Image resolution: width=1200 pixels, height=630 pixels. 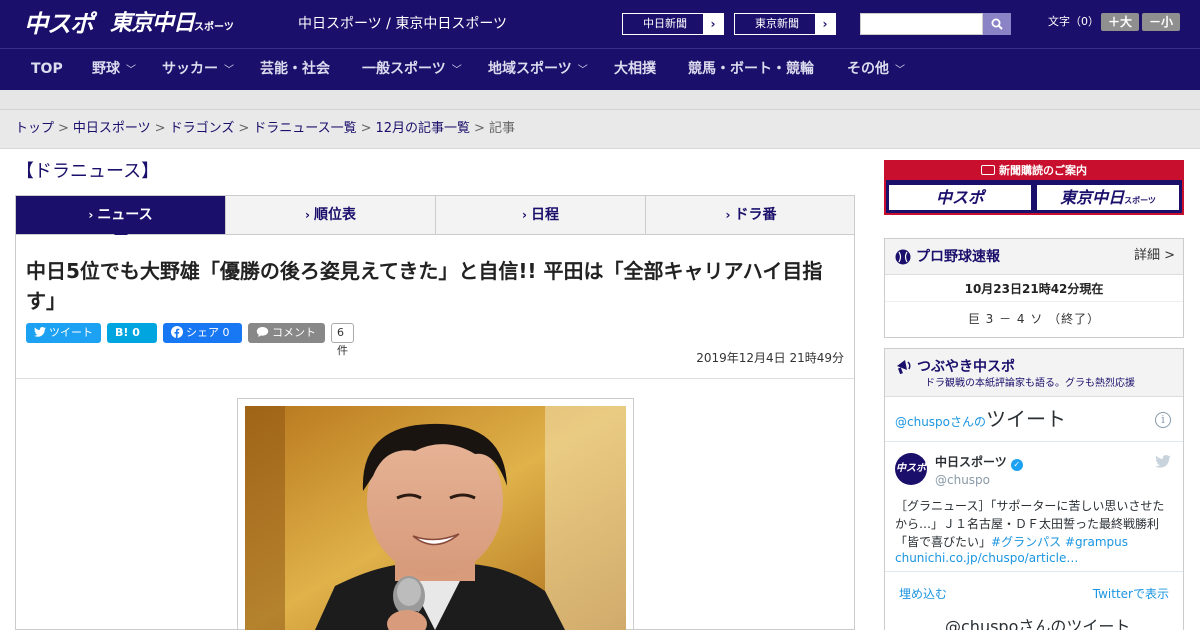 I want to click on facebook-label: シェア 0, so click(x=208, y=332).